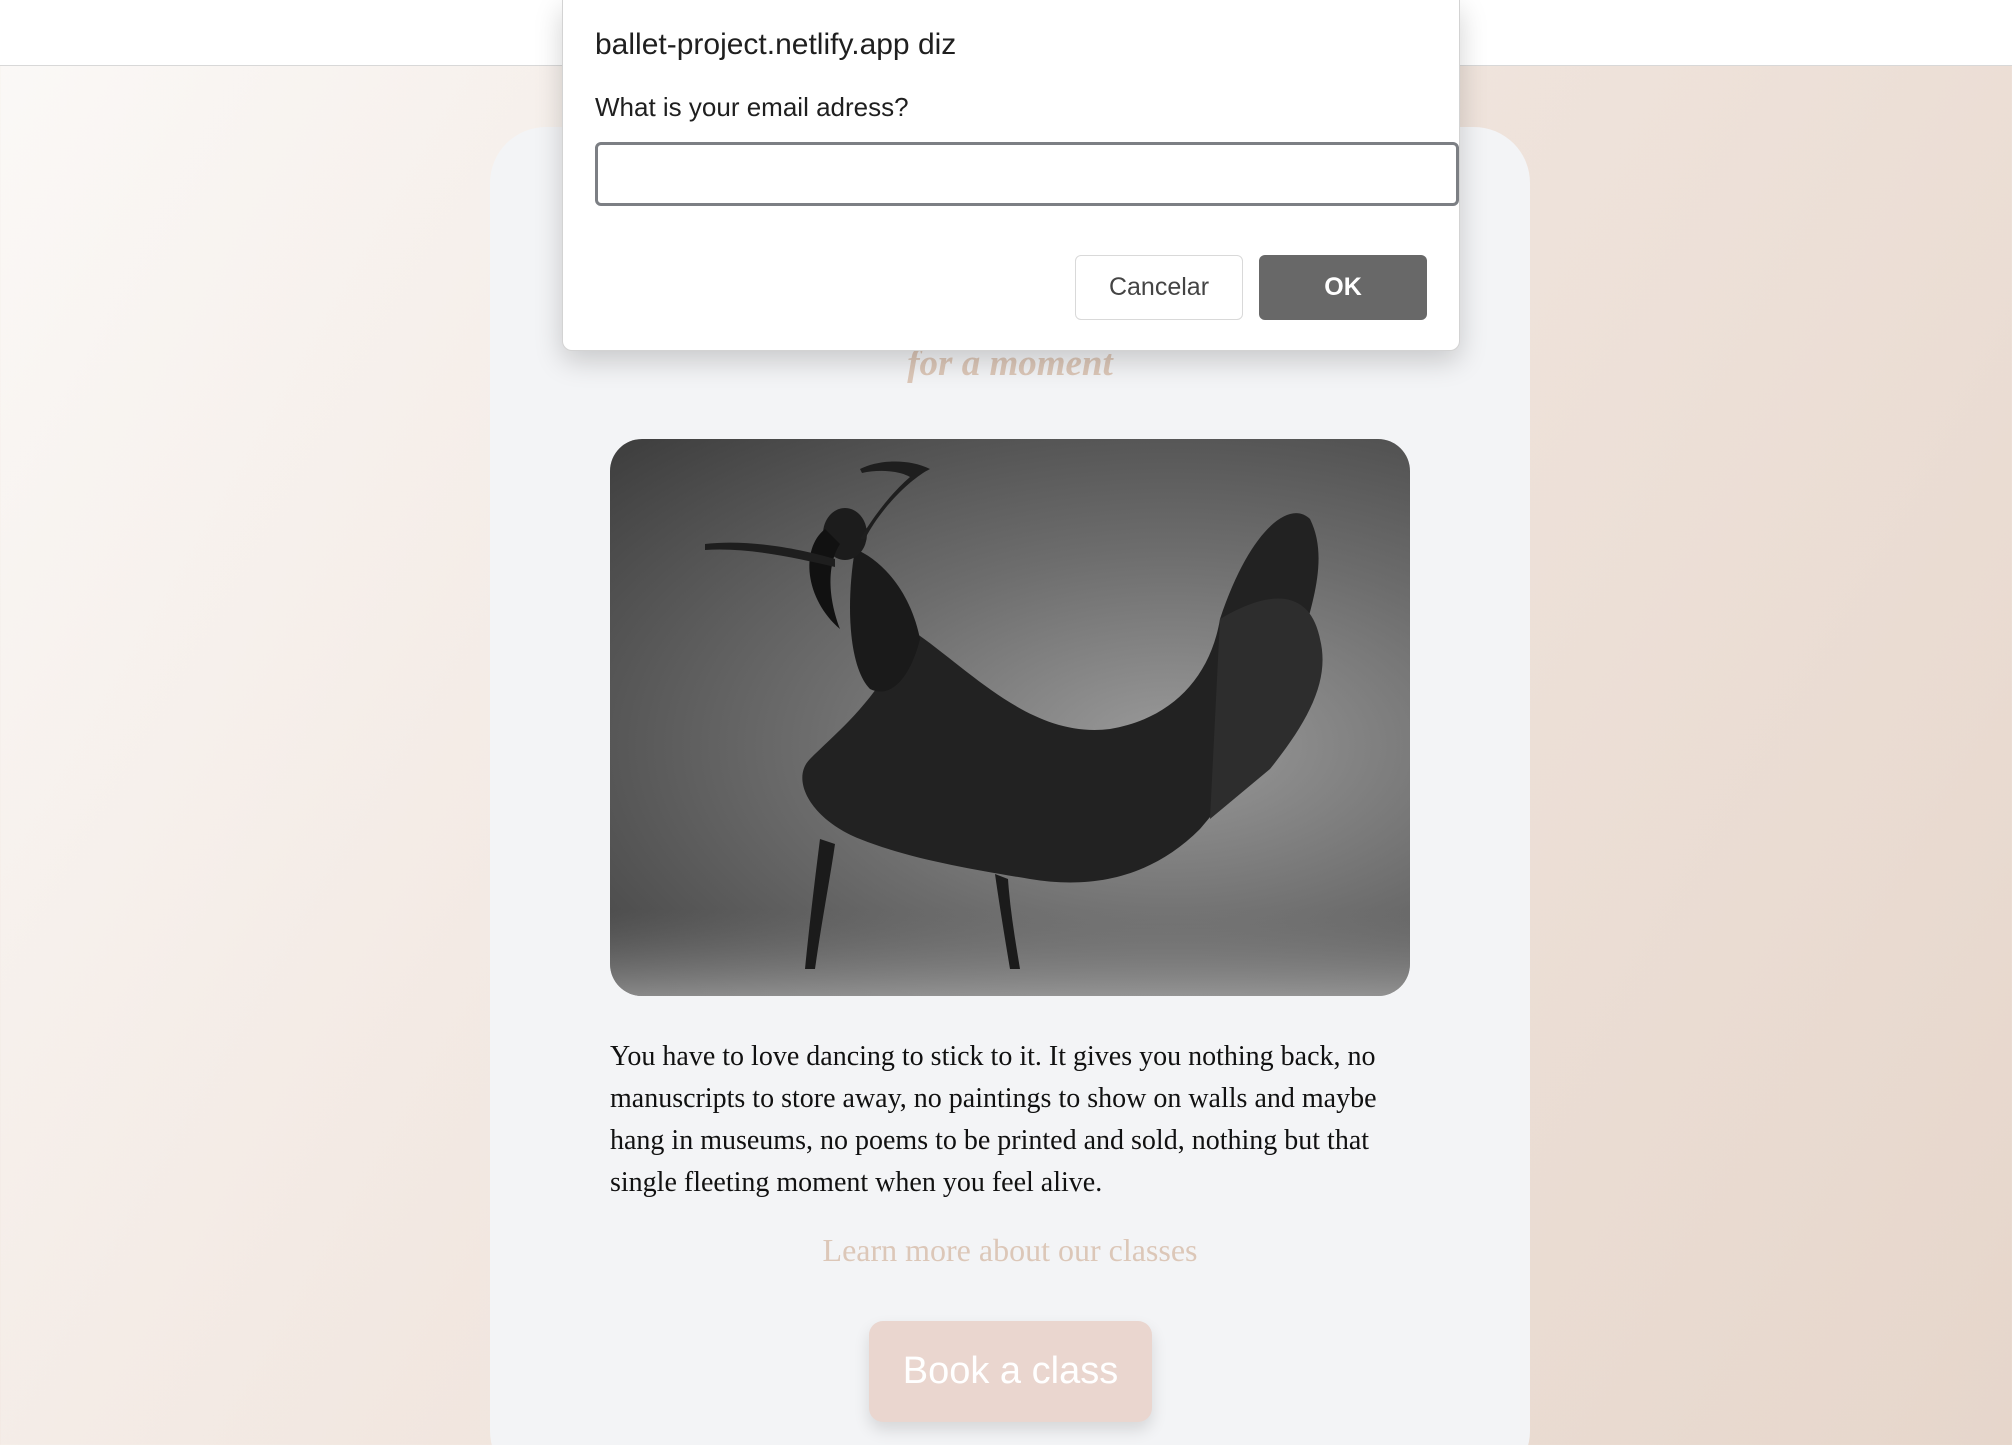  Describe the element at coordinates (752, 107) in the screenshot. I see `dialog-message: What is your email adress?` at that location.